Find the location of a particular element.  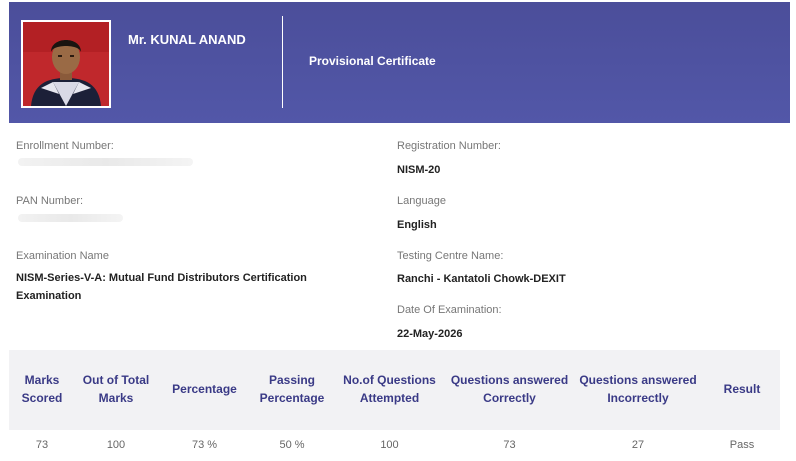

candidate-photo-icon is located at coordinates (66, 64).